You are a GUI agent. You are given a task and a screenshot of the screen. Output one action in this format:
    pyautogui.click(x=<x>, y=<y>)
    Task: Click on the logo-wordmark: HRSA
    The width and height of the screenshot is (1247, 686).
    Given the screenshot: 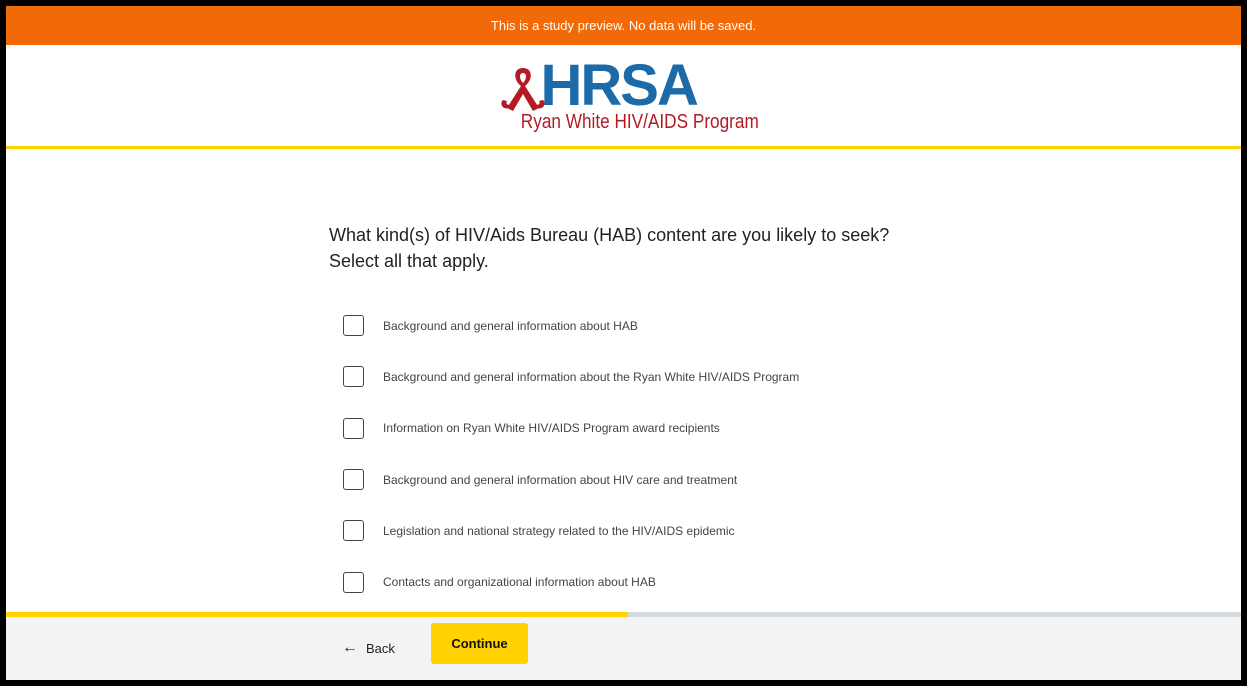 What is the action you would take?
    pyautogui.click(x=619, y=85)
    